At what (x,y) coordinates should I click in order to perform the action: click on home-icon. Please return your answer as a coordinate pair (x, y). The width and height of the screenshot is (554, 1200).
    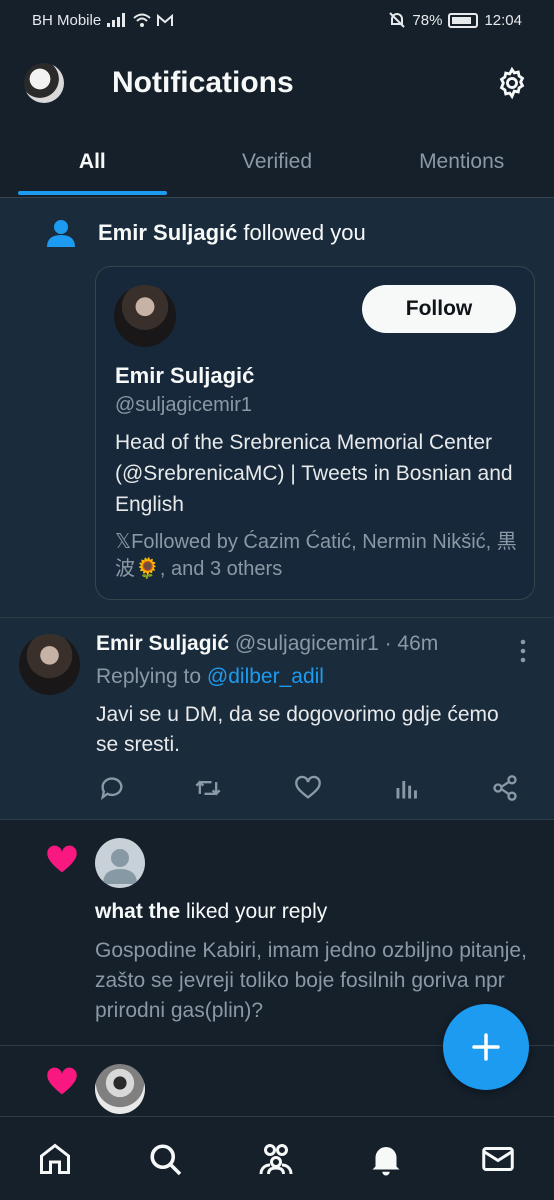
    Looking at the image, I should click on (55, 1159).